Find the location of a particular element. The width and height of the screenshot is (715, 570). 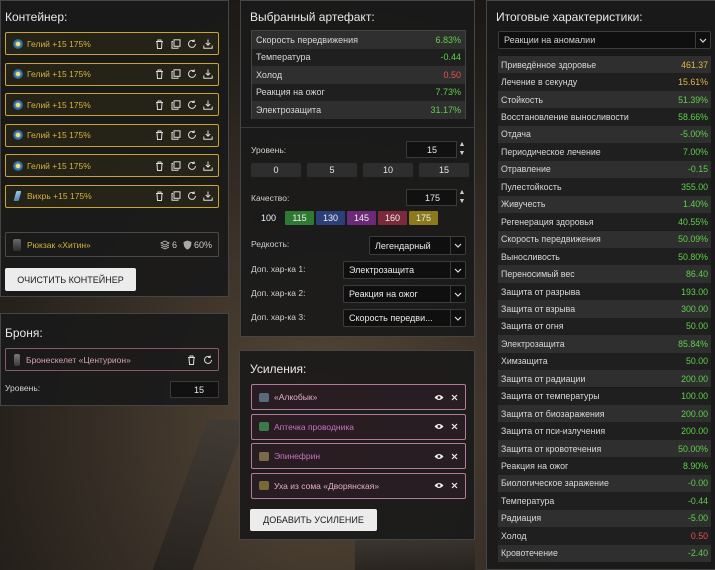

stat-value: -0.44 is located at coordinates (697, 500).